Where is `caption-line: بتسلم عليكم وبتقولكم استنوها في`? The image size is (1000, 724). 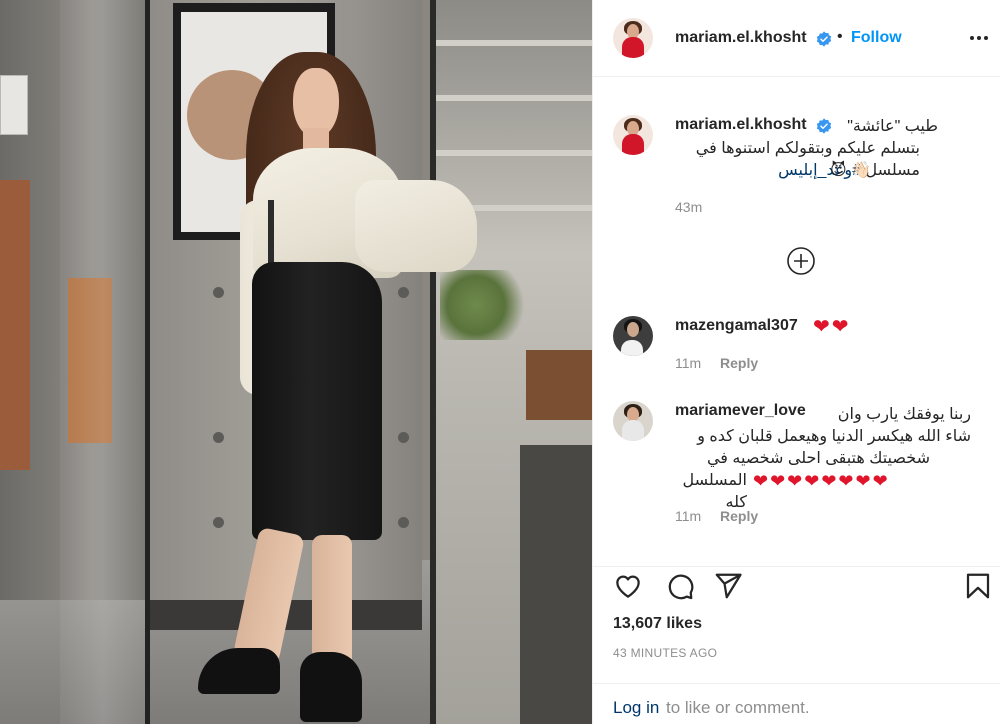
caption-line: بتسلم عليكم وبتقولكم استنوها في is located at coordinates (807, 148).